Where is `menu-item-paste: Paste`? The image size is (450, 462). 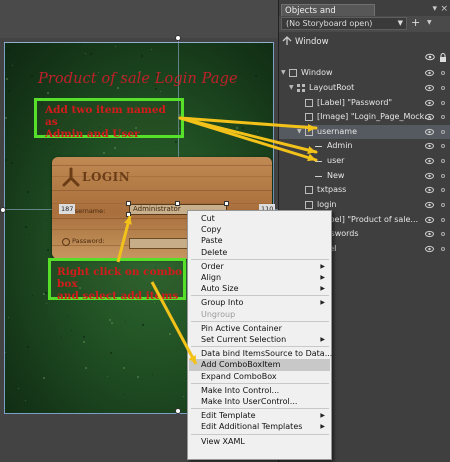
menu-item-paste: Paste is located at coordinates (259, 240).